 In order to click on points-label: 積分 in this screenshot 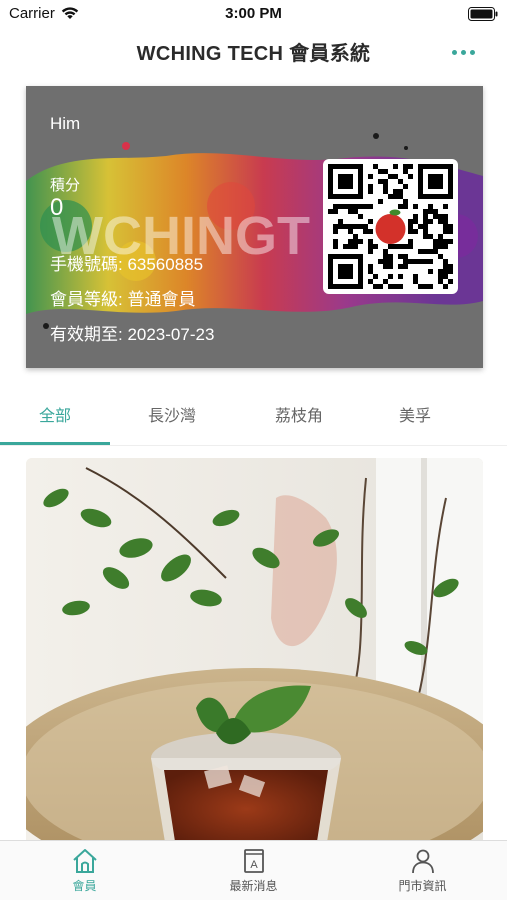, I will do `click(65, 185)`.